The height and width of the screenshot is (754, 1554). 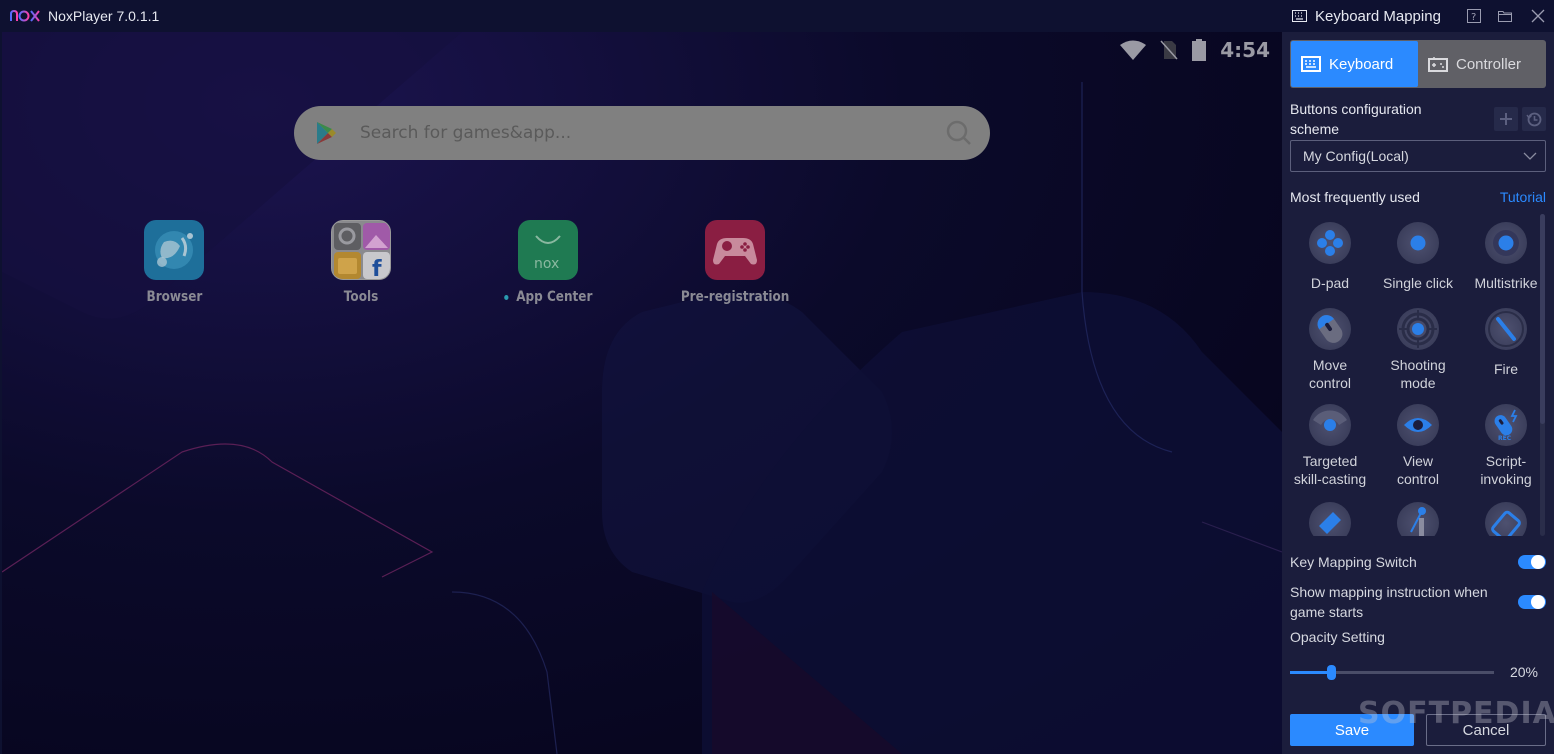 I want to click on search-icon, so click(x=959, y=133).